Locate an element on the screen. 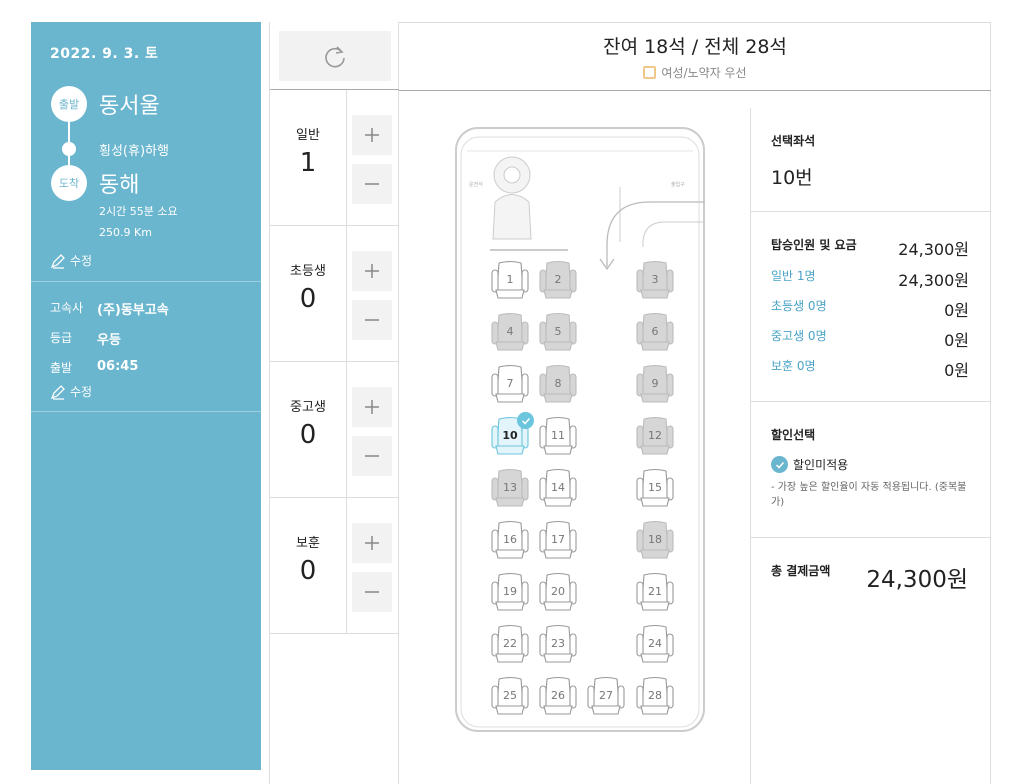 The height and width of the screenshot is (784, 1026). seat-number: 28 is located at coordinates (655, 695).